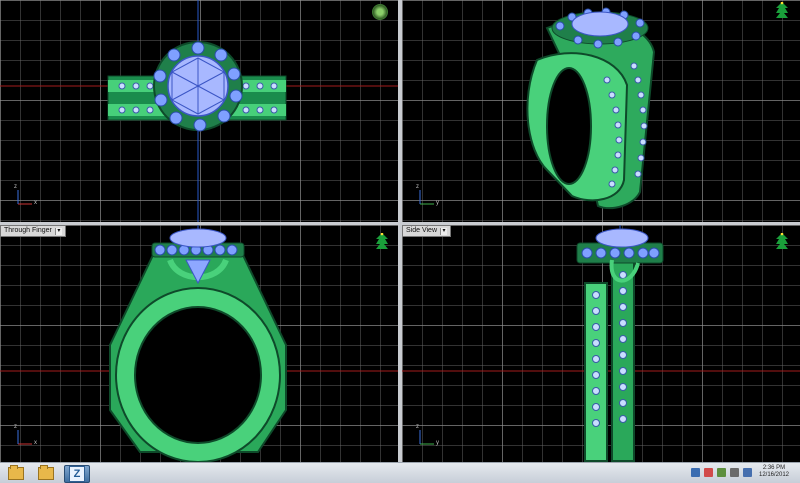  I want to click on z-icon: Z, so click(77, 474).